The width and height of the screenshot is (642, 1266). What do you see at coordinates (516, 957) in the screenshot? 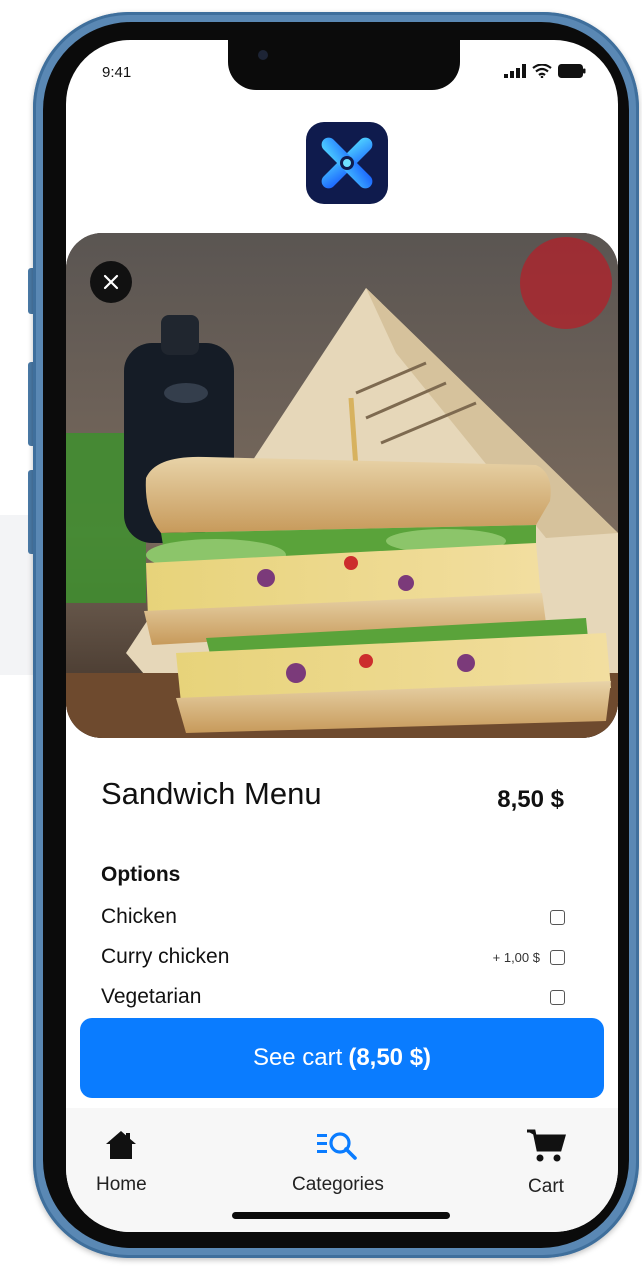
I see `option-extra-price: + 1,00 $` at bounding box center [516, 957].